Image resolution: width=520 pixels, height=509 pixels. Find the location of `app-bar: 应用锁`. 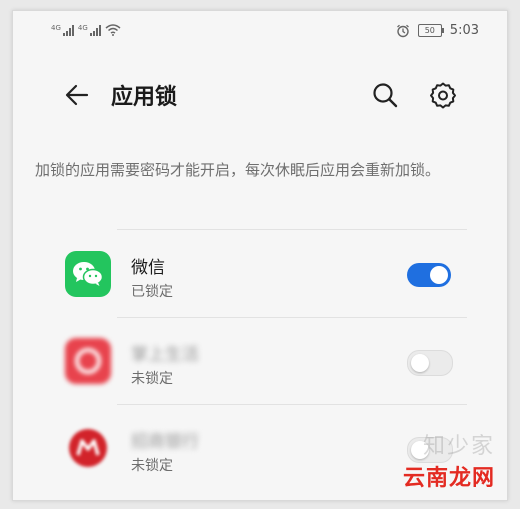

app-bar: 应用锁 is located at coordinates (260, 95).